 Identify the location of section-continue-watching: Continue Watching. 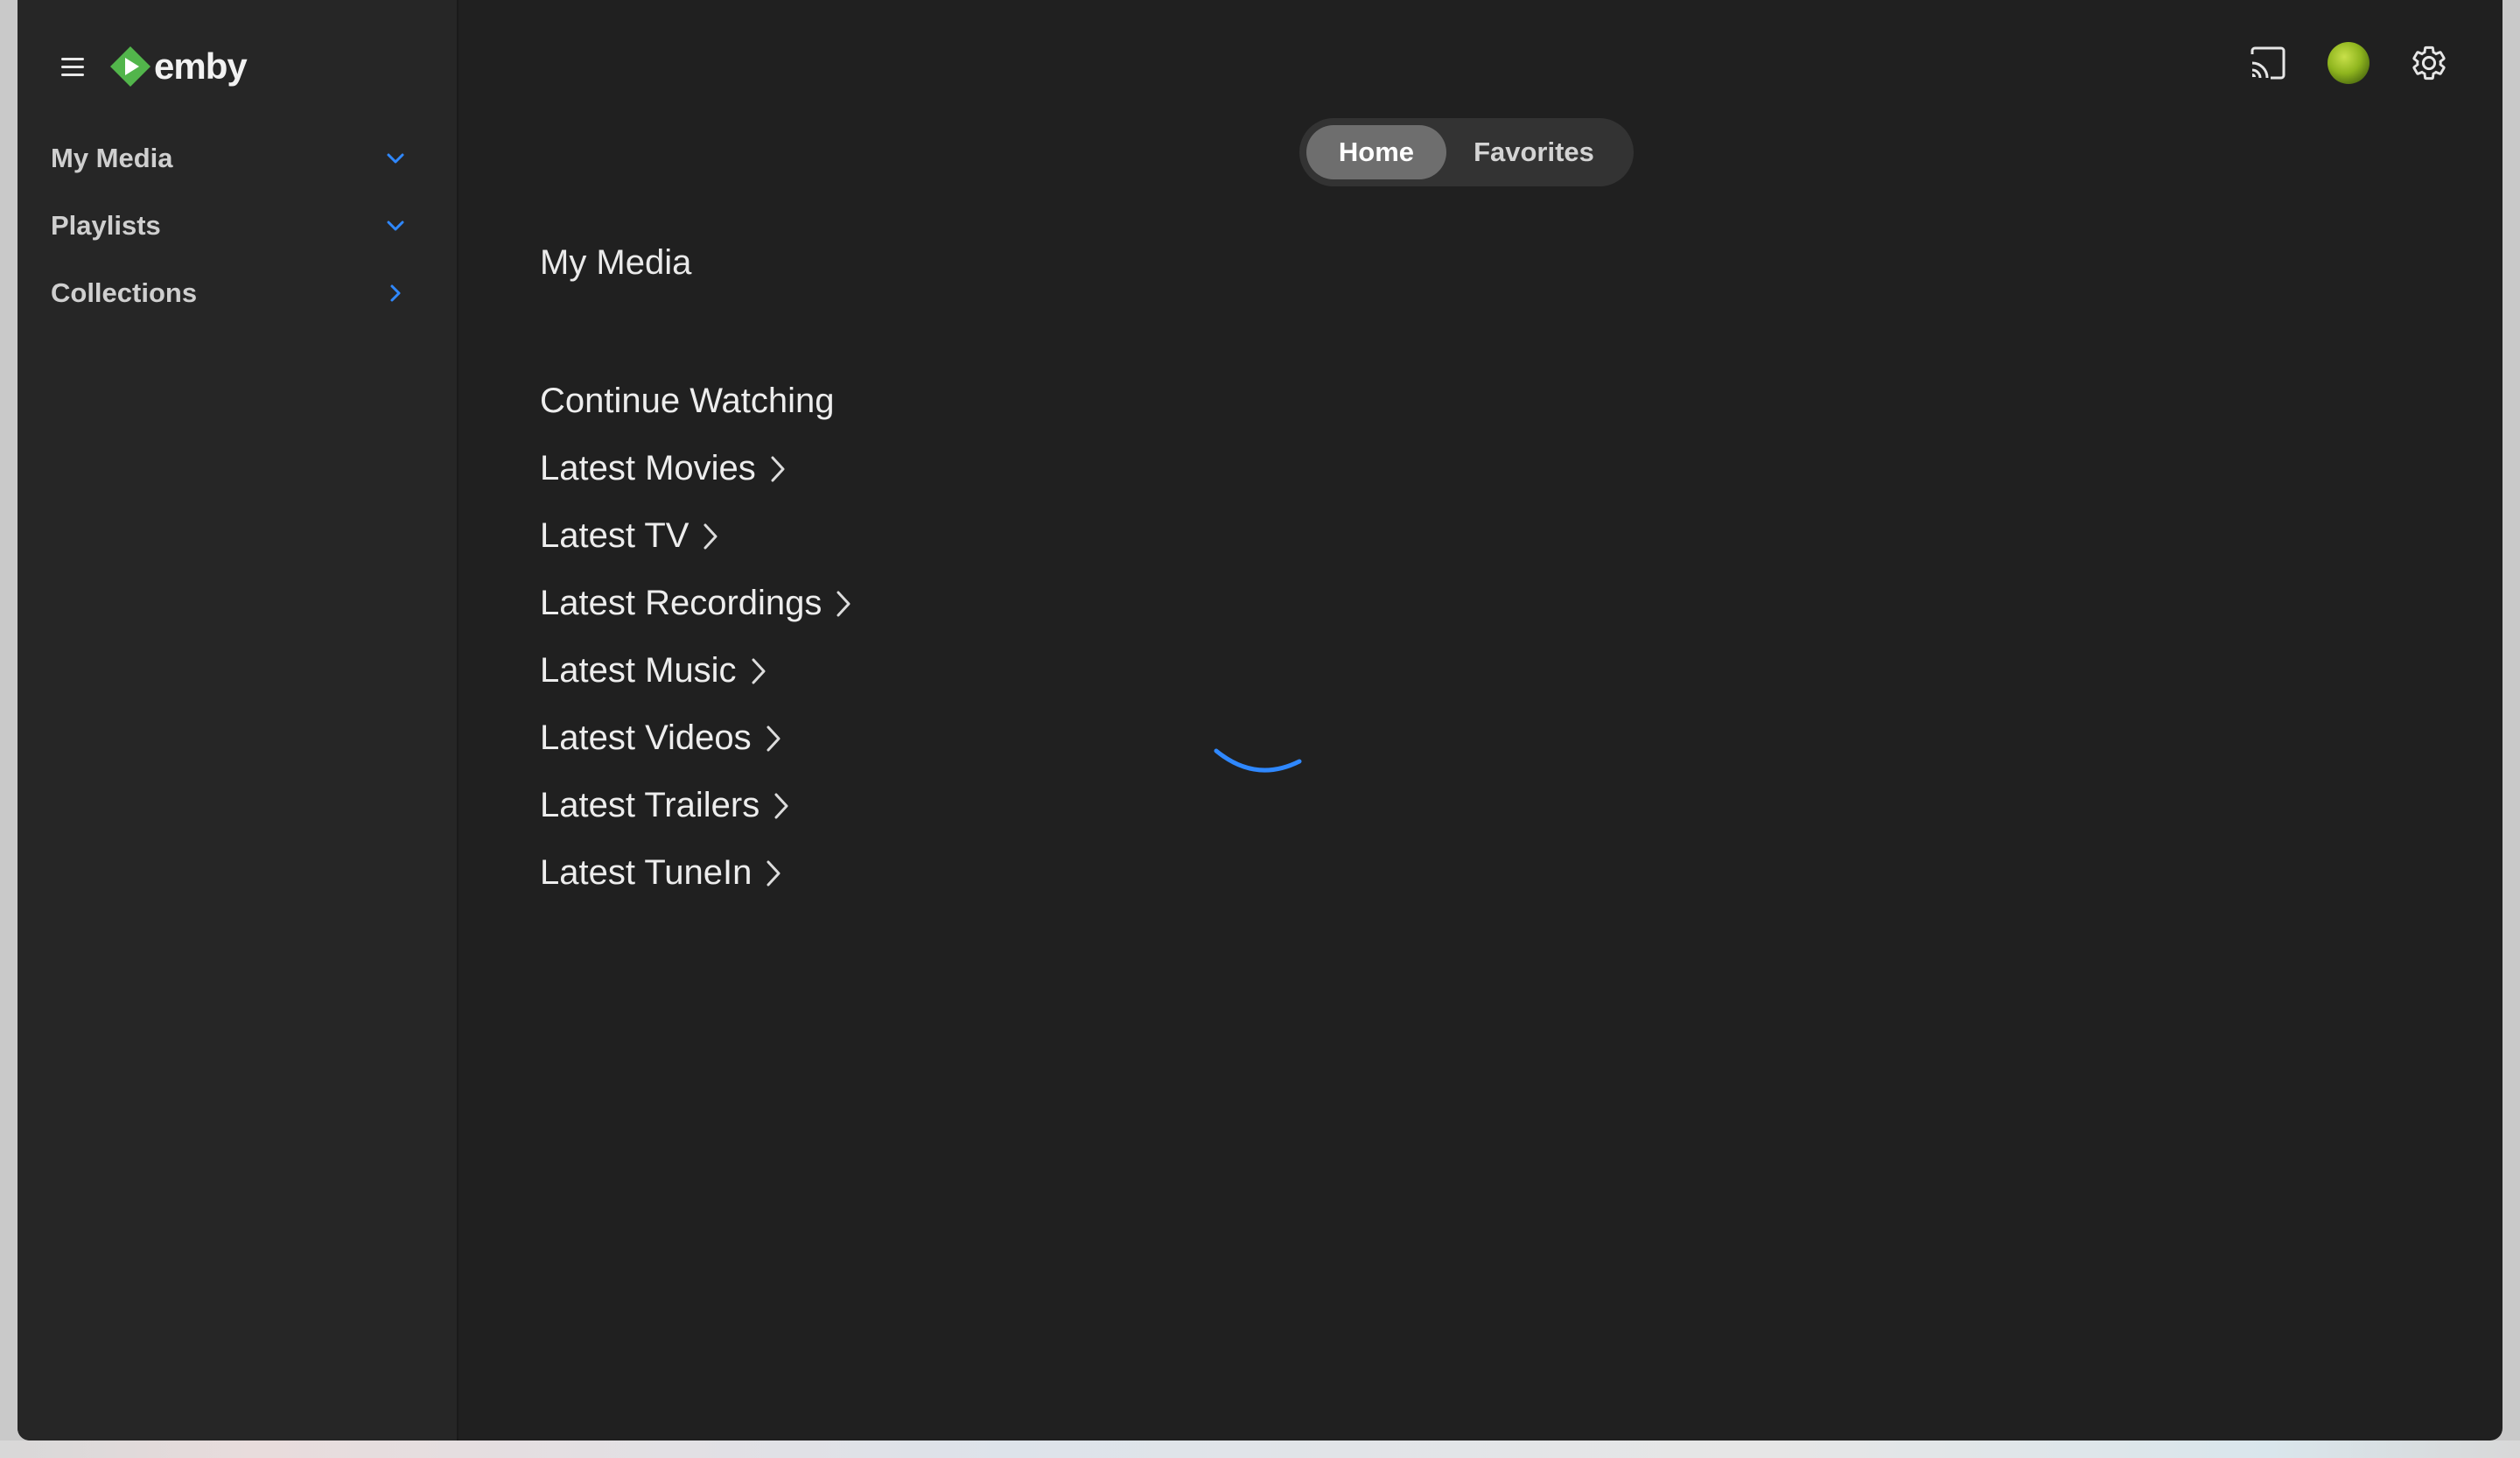
(696, 401).